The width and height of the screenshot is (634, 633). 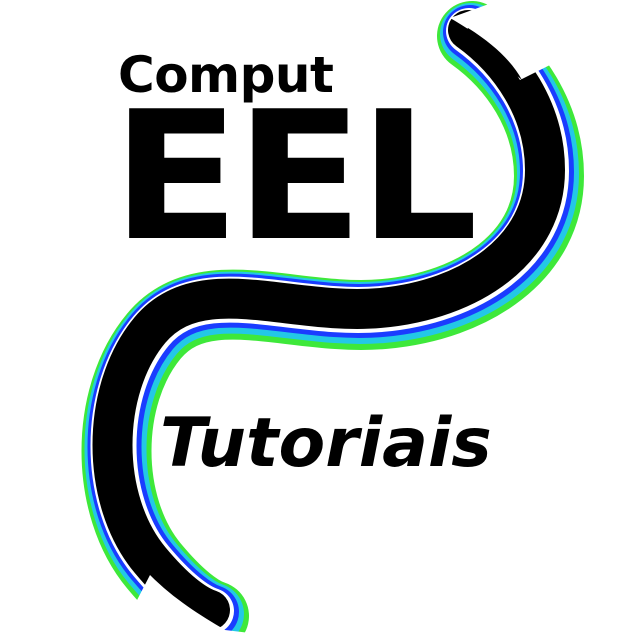 I want to click on logo-tagline-tutoriais: Tutoriais, so click(x=326, y=443).